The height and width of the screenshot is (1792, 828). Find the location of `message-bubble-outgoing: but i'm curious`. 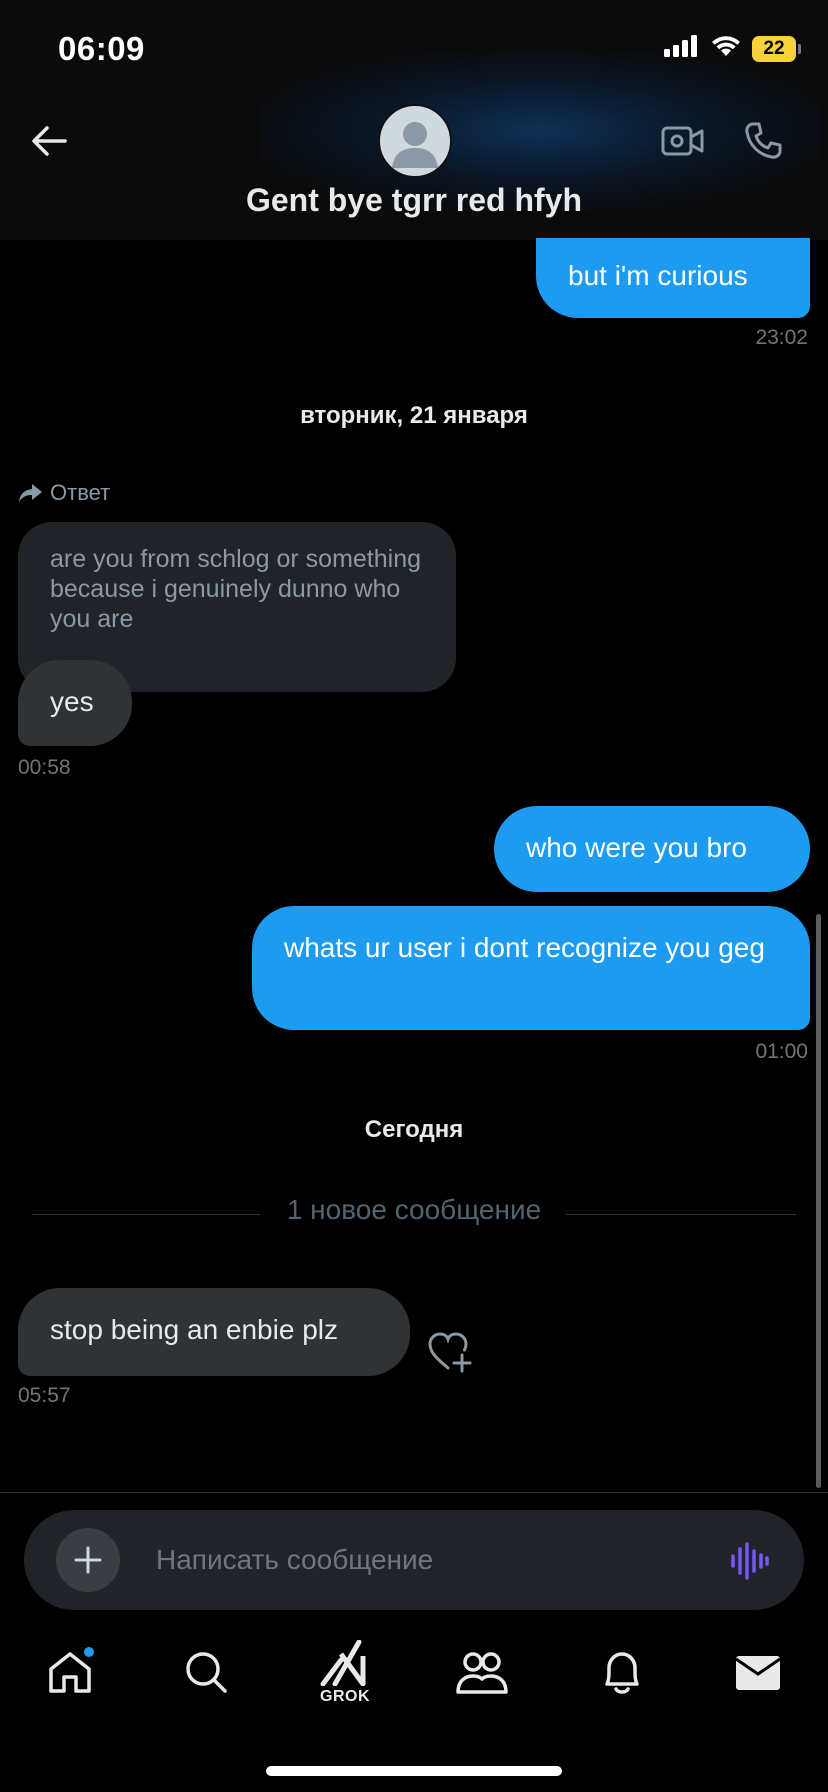

message-bubble-outgoing: but i'm curious is located at coordinates (673, 278).